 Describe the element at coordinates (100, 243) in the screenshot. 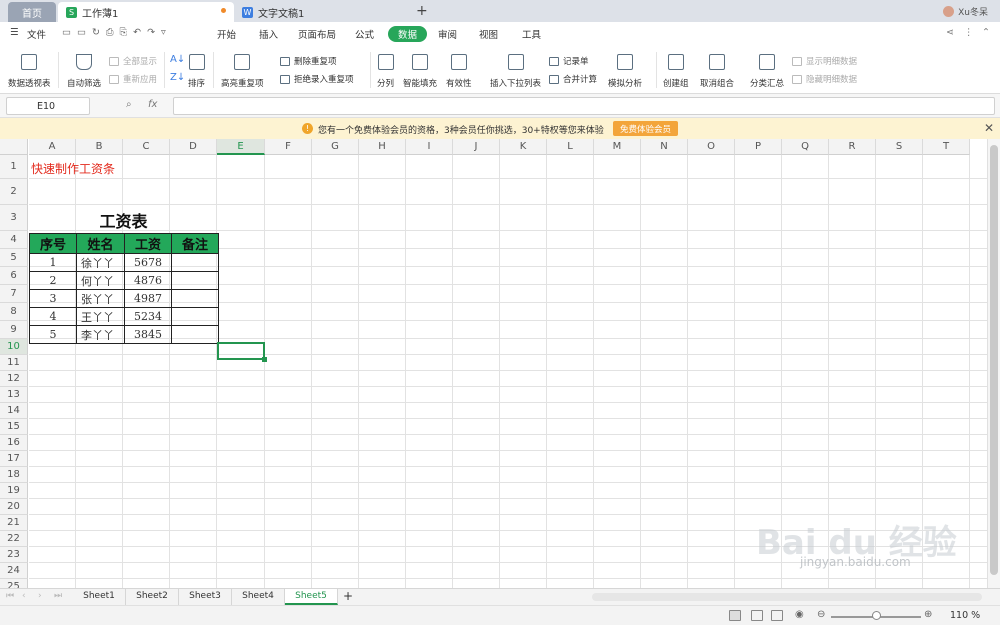

I see `header-name: 姓名` at that location.